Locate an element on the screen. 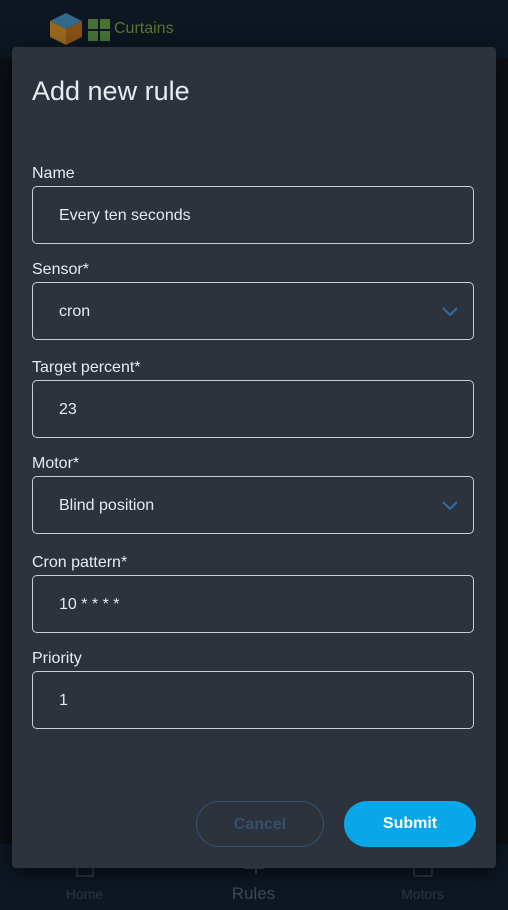 This screenshot has width=508, height=910. sensor-select: cron is located at coordinates (253, 311).